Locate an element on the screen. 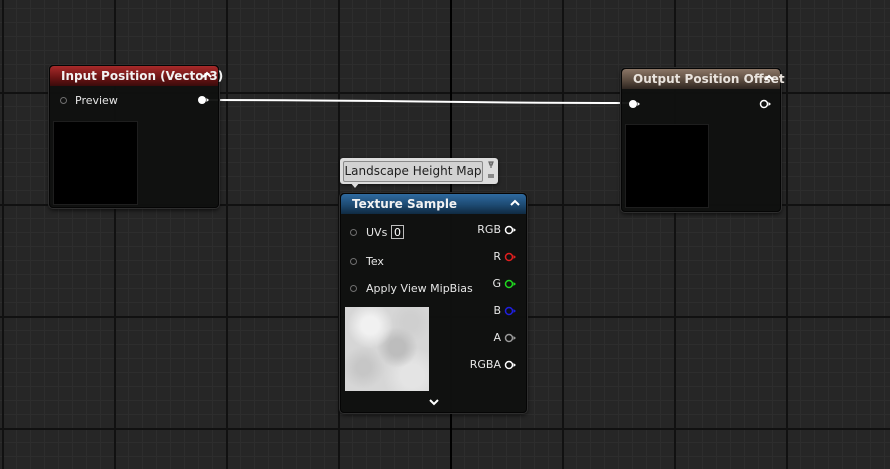 This screenshot has width=890, height=469. preview-input-pin is located at coordinates (63, 100).